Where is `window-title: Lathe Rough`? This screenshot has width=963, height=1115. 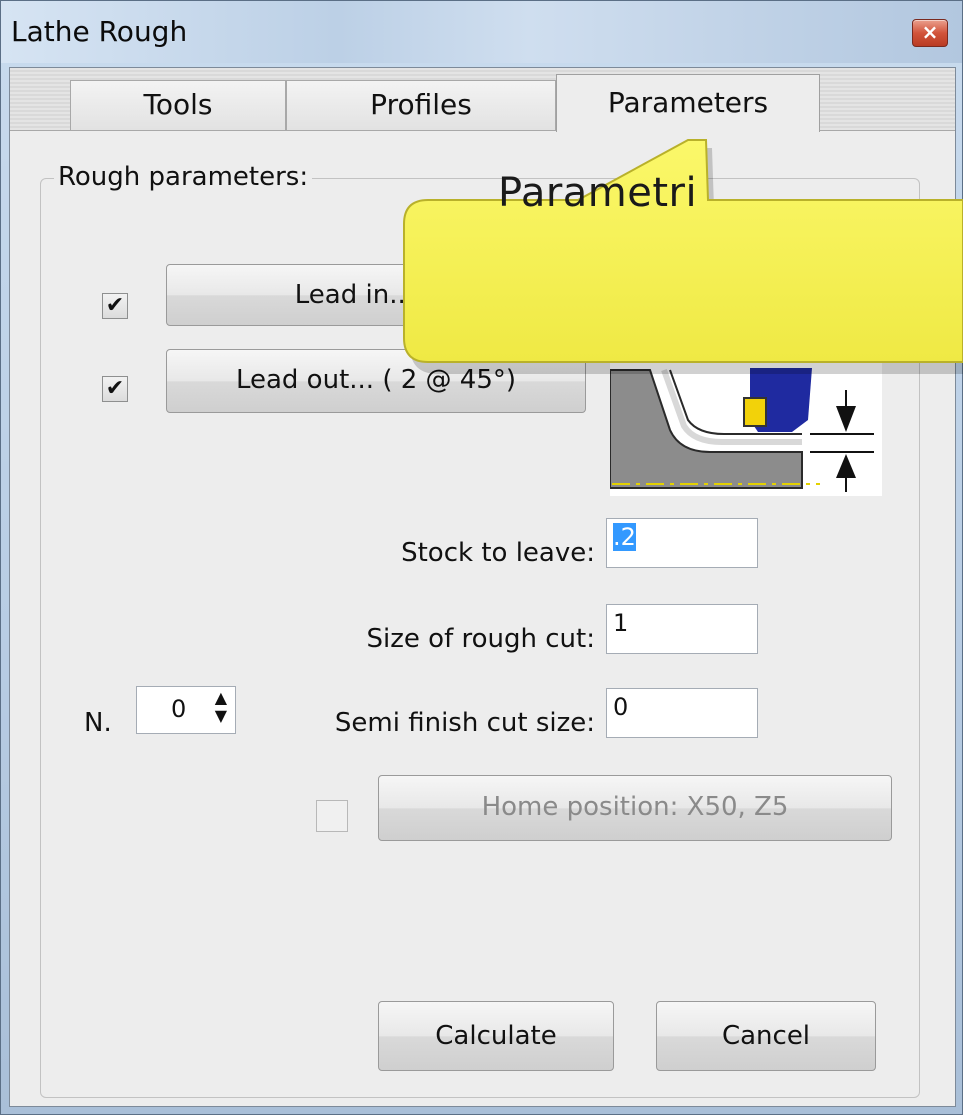
window-title: Lathe Rough is located at coordinates (99, 31).